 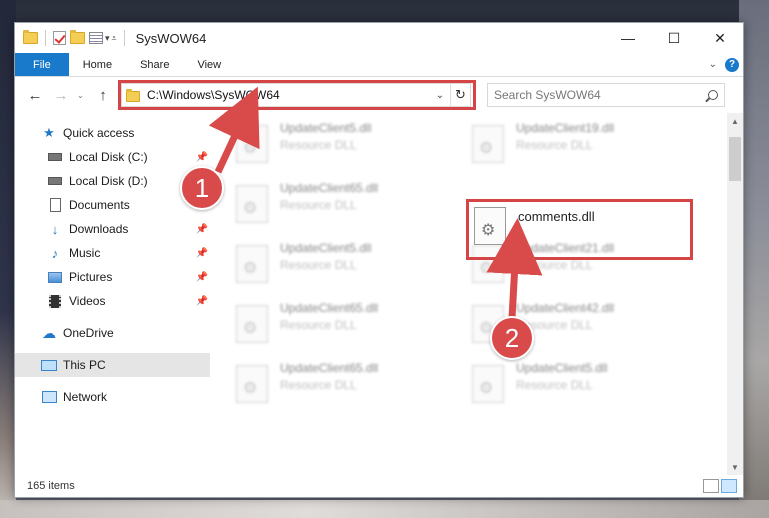 I want to click on sidebar-item-label: Downloads, so click(x=99, y=229).